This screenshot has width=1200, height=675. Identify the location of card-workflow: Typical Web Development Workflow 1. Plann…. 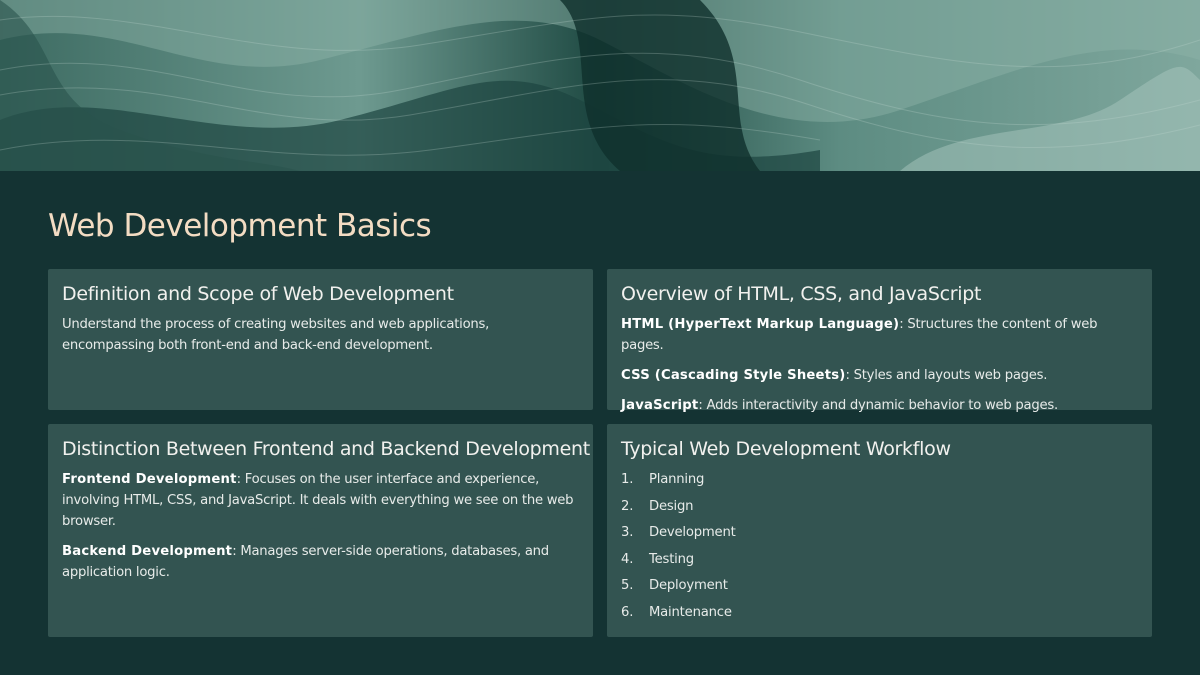
(879, 530).